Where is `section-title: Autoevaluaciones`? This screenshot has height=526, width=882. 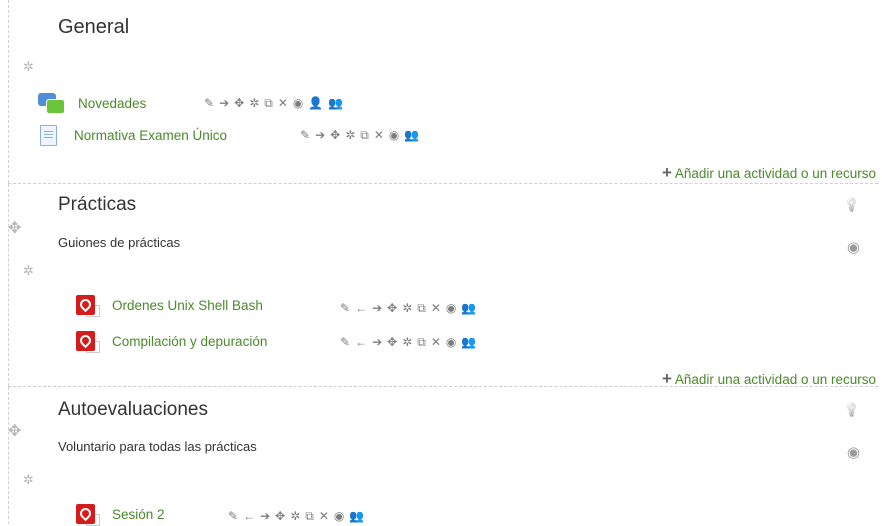 section-title: Autoevaluaciones is located at coordinates (133, 409).